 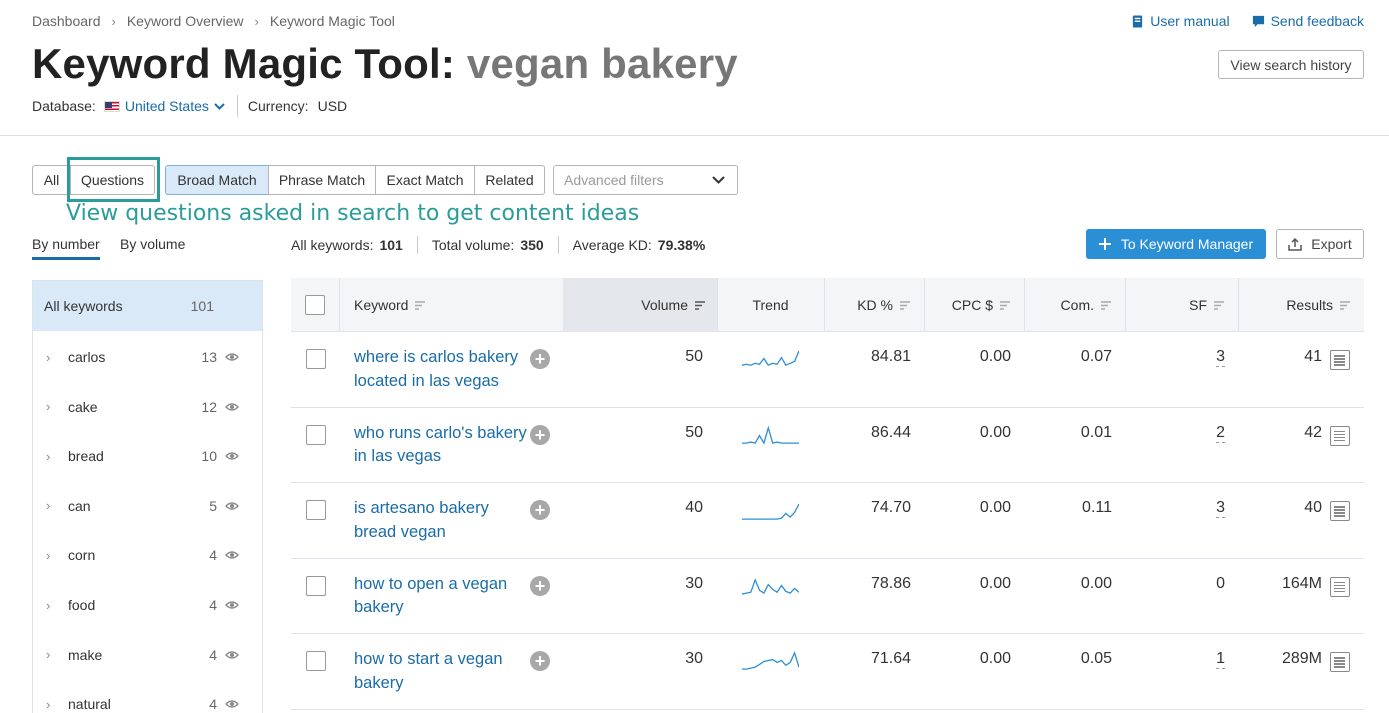 I want to click on database-label: Database:, so click(x=64, y=106).